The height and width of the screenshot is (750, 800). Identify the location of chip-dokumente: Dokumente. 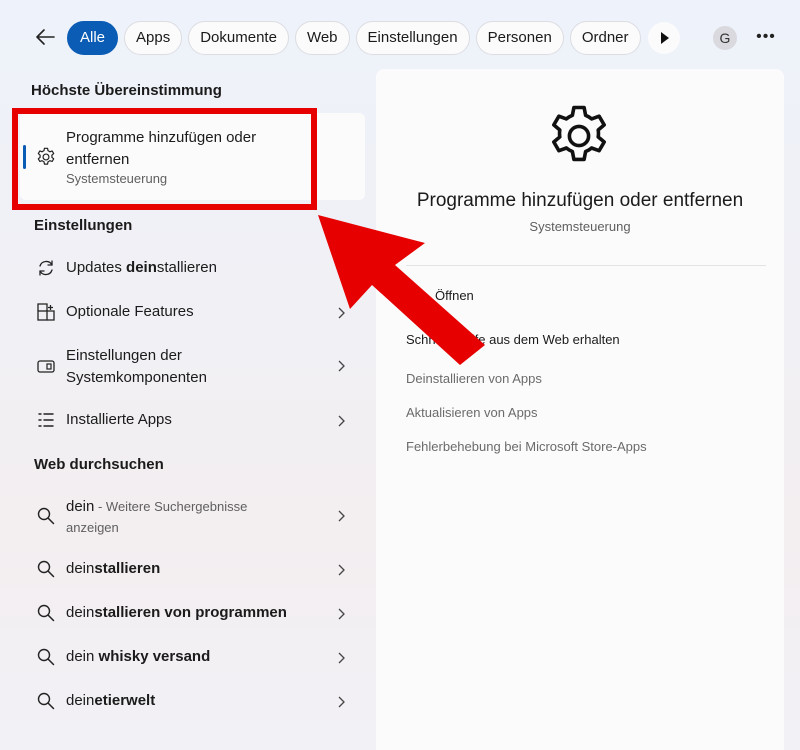
(238, 38).